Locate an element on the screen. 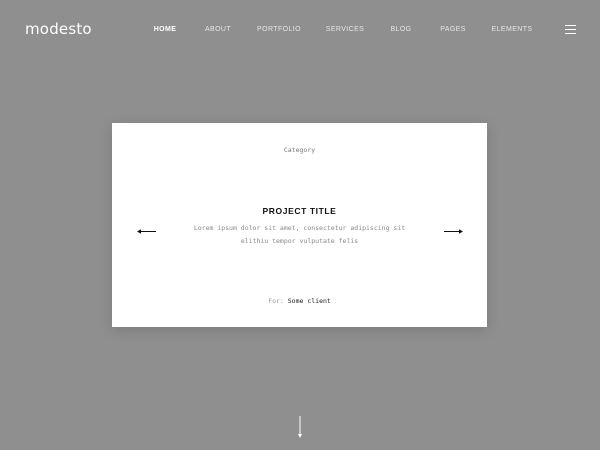 This screenshot has width=600, height=450. nav-item-pages: PAGES is located at coordinates (453, 29).